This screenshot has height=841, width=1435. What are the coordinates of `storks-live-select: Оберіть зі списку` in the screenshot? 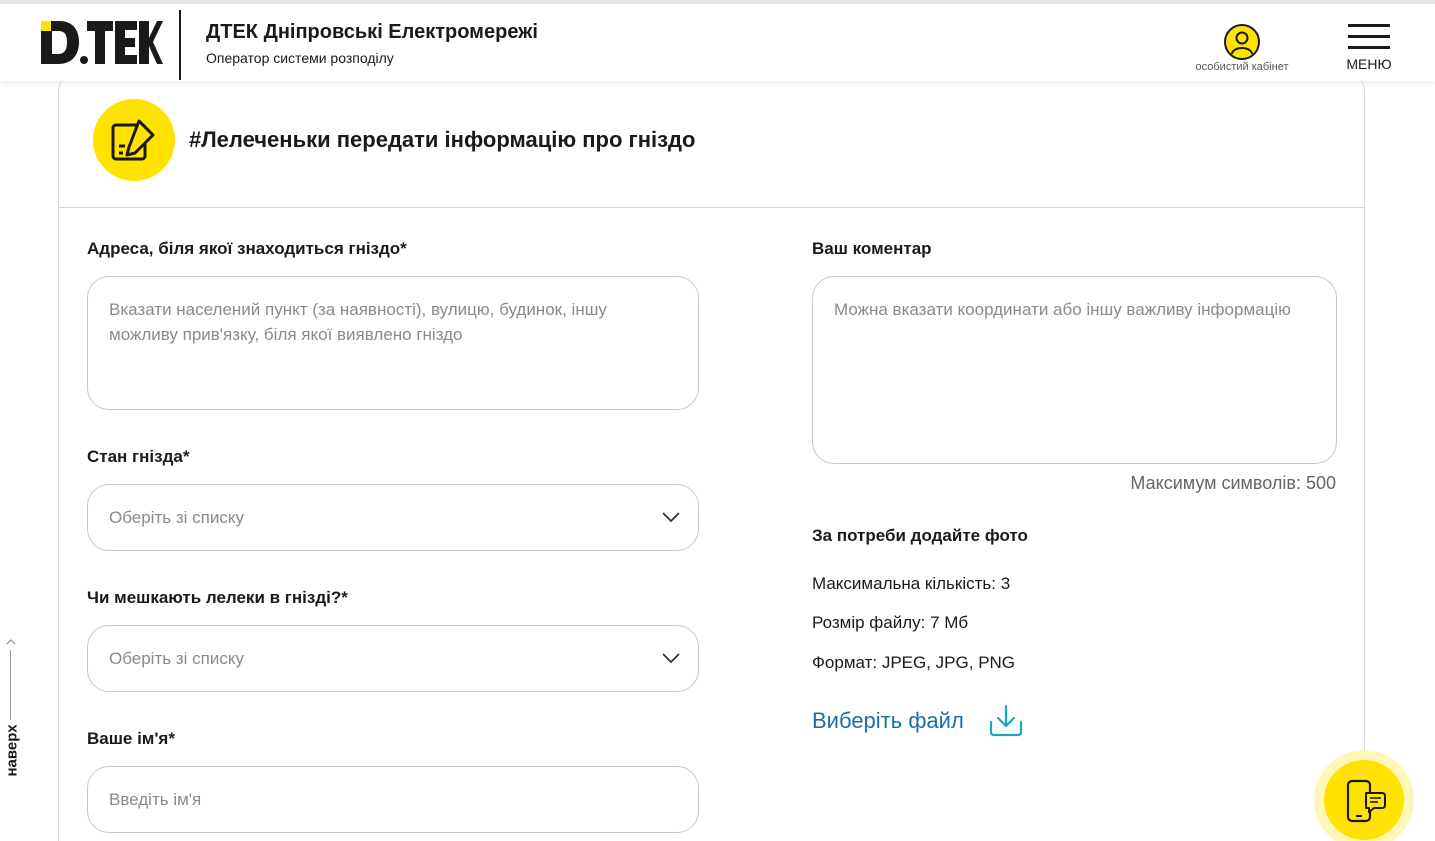 It's located at (393, 658).